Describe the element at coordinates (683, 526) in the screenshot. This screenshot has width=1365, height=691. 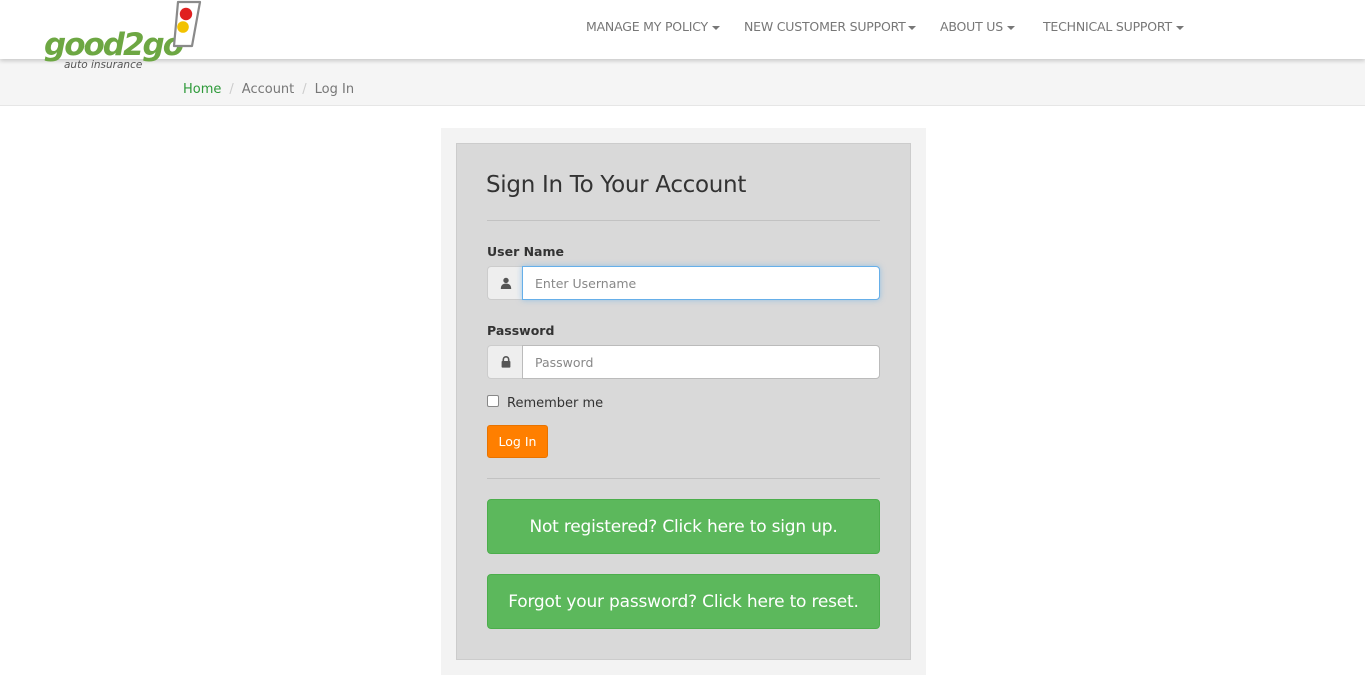
I see `sign-up-button: Not registered? Click here to sign up.` at that location.